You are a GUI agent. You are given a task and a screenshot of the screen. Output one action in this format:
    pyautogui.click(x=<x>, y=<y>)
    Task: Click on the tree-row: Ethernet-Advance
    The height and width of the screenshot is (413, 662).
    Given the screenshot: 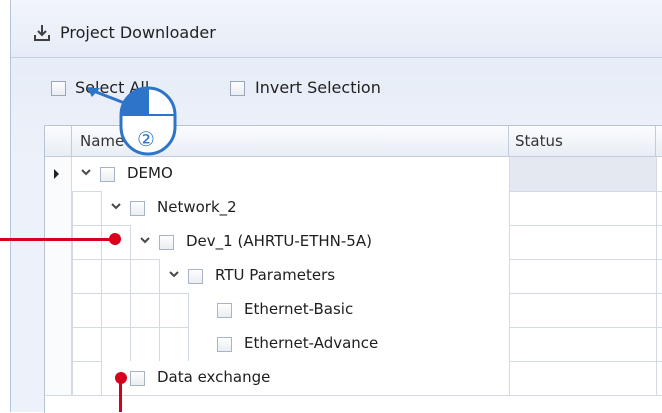 What is the action you would take?
    pyautogui.click(x=353, y=344)
    